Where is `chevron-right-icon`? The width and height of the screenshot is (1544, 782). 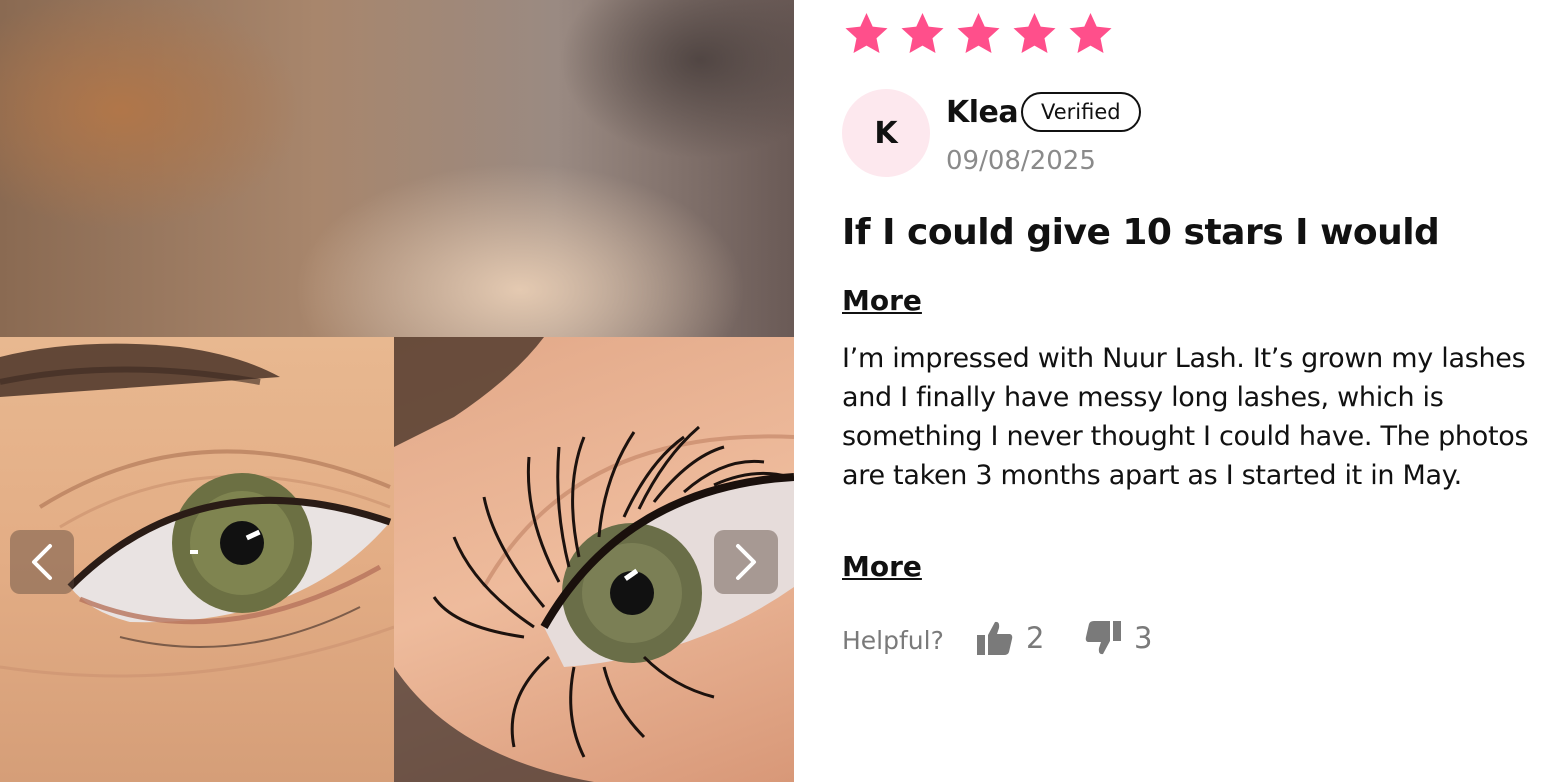 chevron-right-icon is located at coordinates (746, 562).